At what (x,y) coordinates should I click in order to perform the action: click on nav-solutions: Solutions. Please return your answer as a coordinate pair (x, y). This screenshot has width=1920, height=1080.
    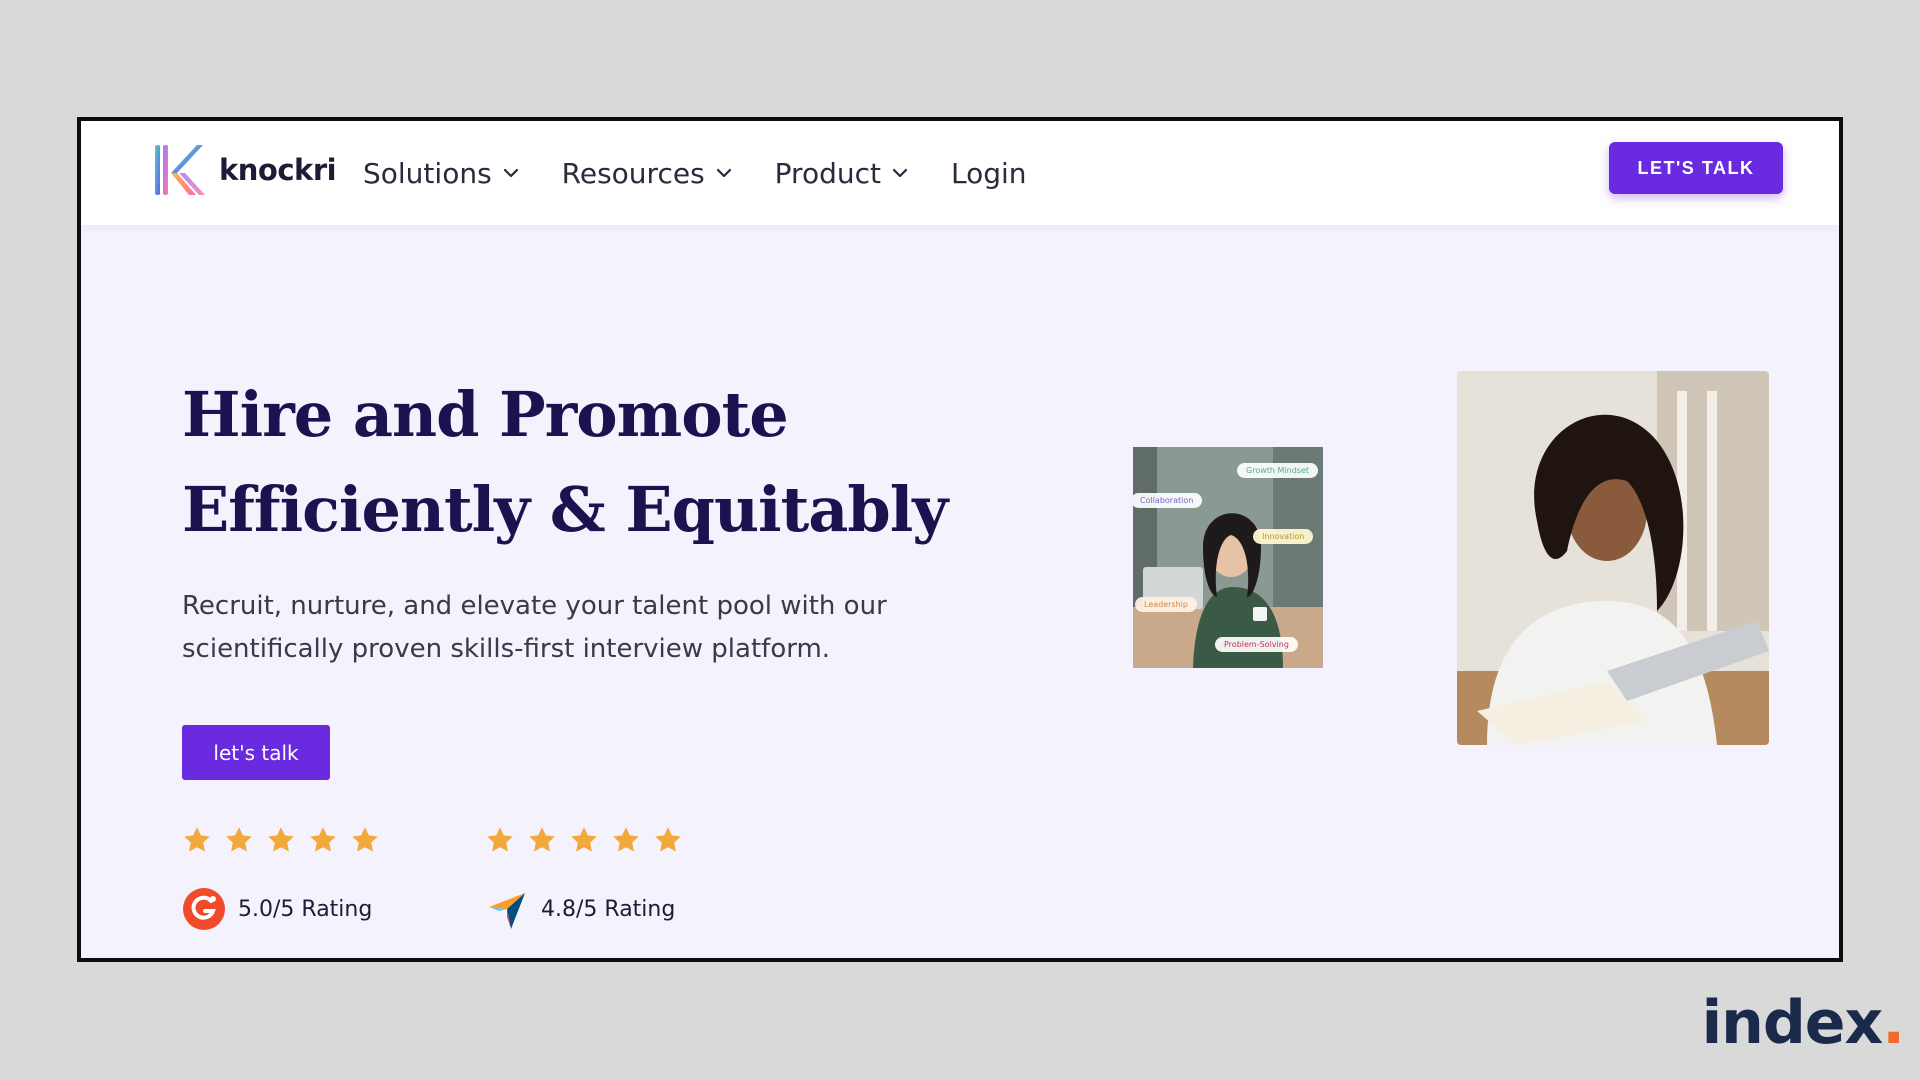
    Looking at the image, I should click on (441, 173).